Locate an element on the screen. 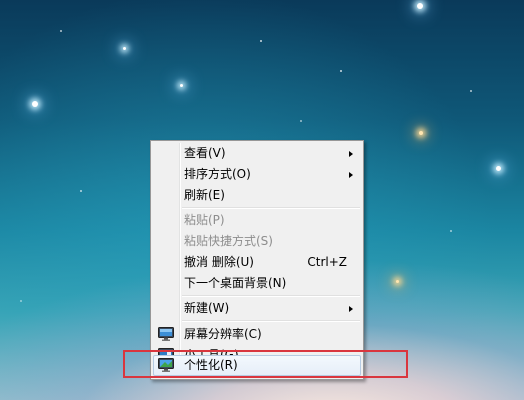 The width and height of the screenshot is (524, 400). highlight-annotation-box is located at coordinates (265, 364).